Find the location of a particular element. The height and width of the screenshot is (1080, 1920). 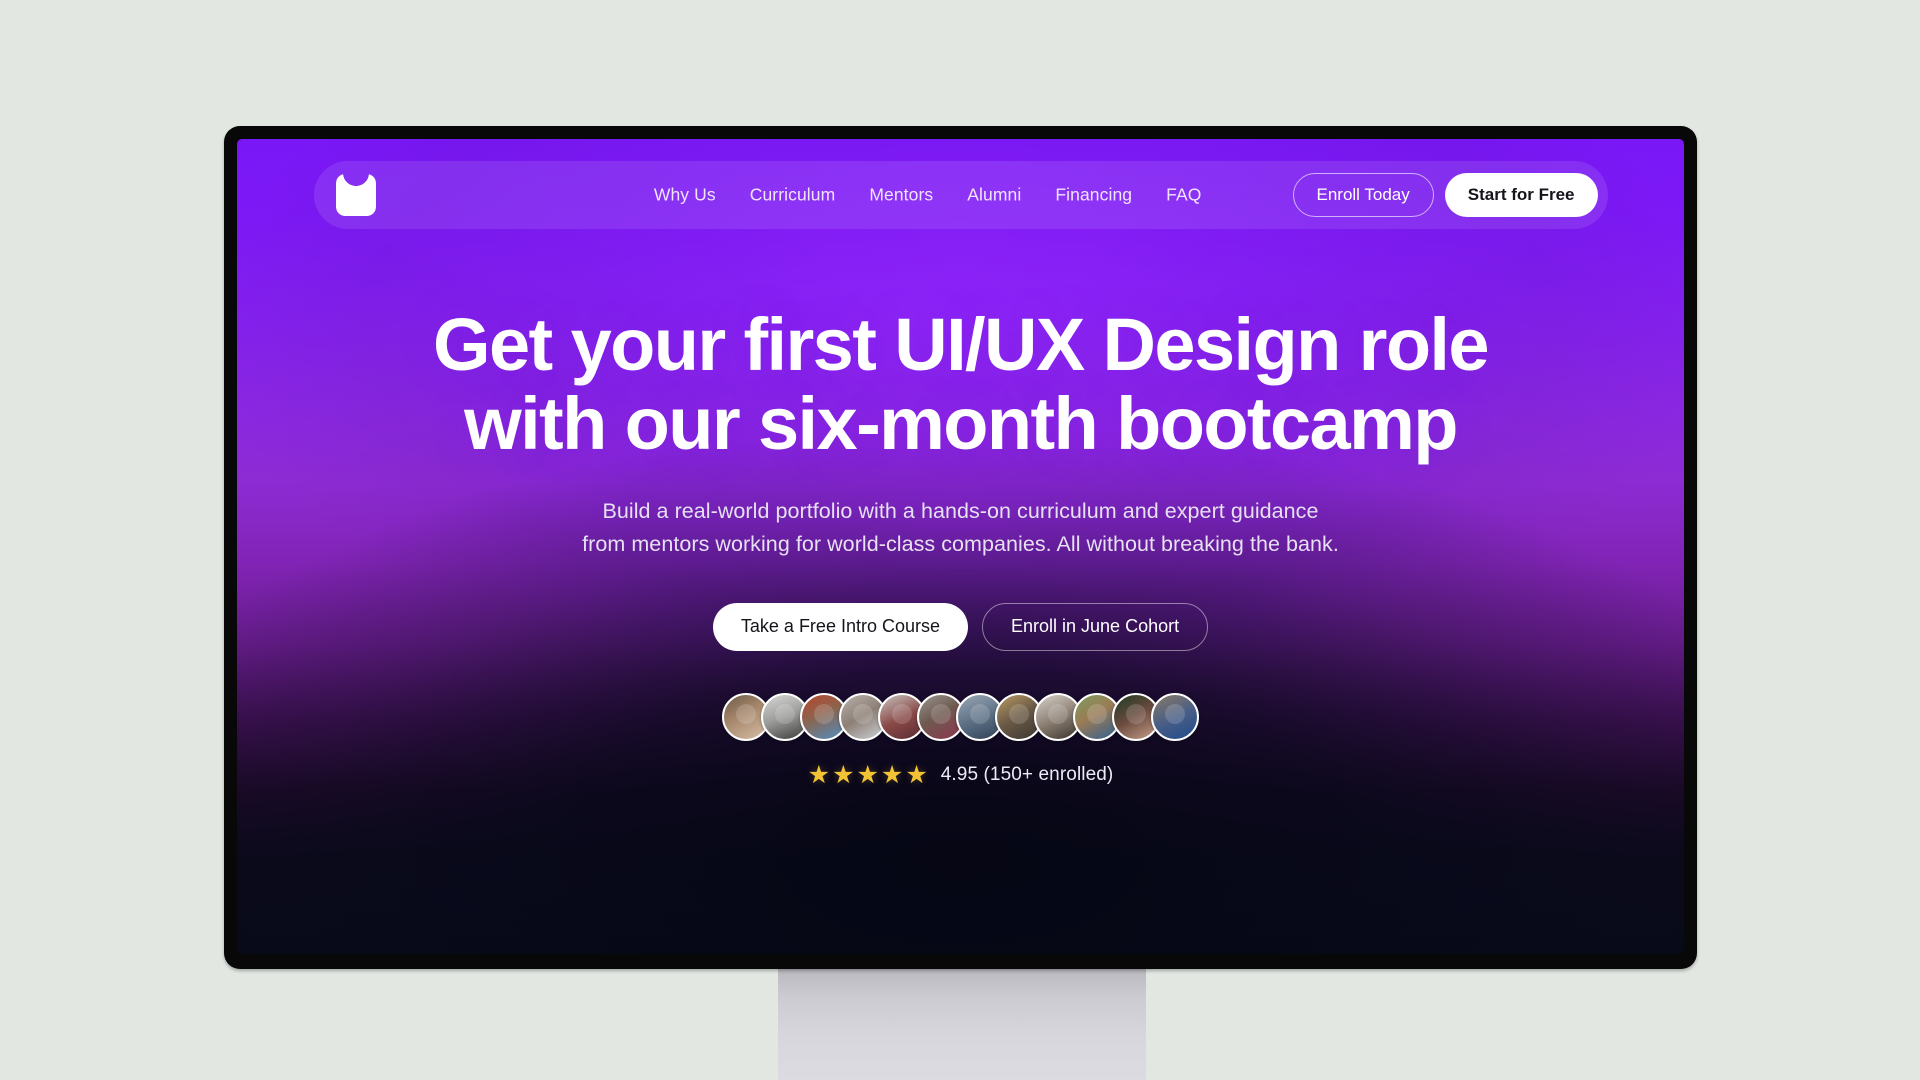

star-rating-icons: ★ ★ ★ ★ ★ is located at coordinates (867, 774).